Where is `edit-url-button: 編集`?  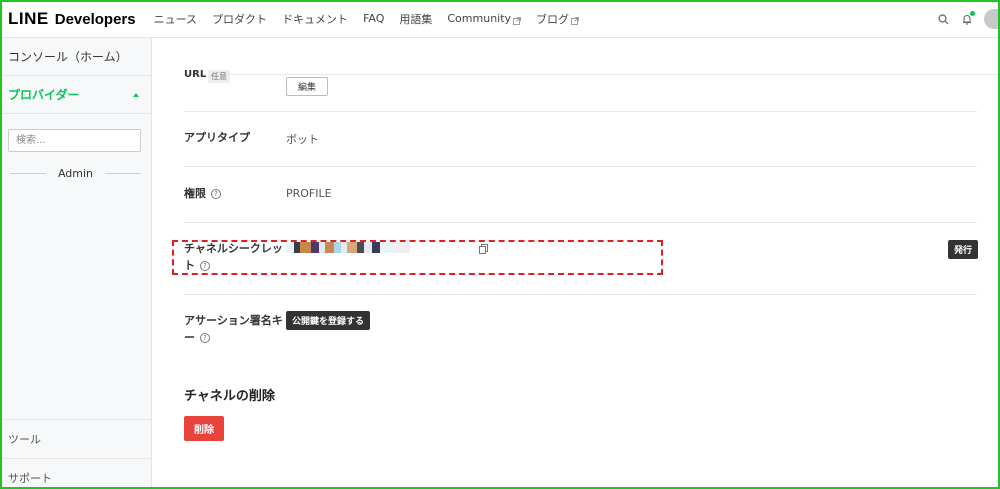 edit-url-button: 編集 is located at coordinates (307, 86).